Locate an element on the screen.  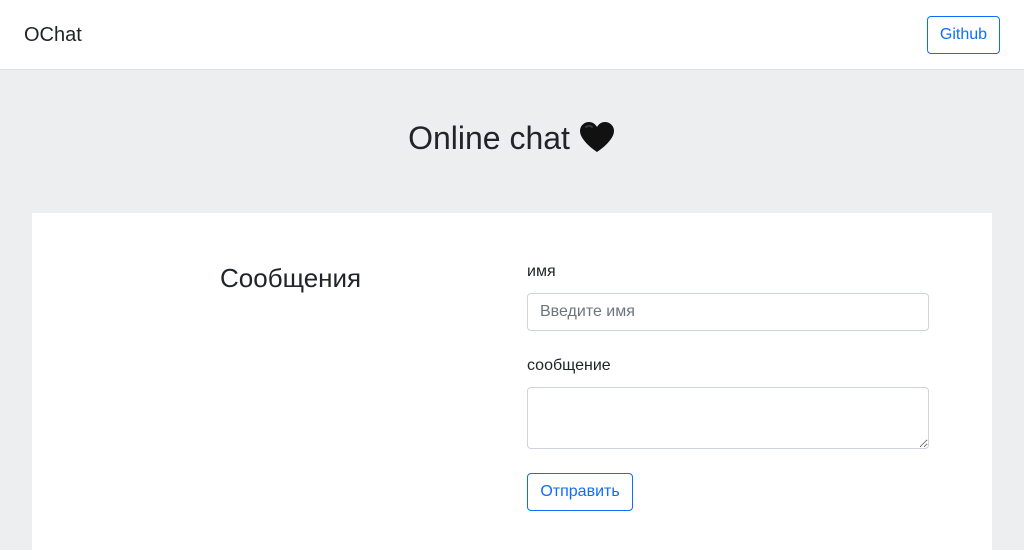
send-button: Отправить is located at coordinates (580, 492).